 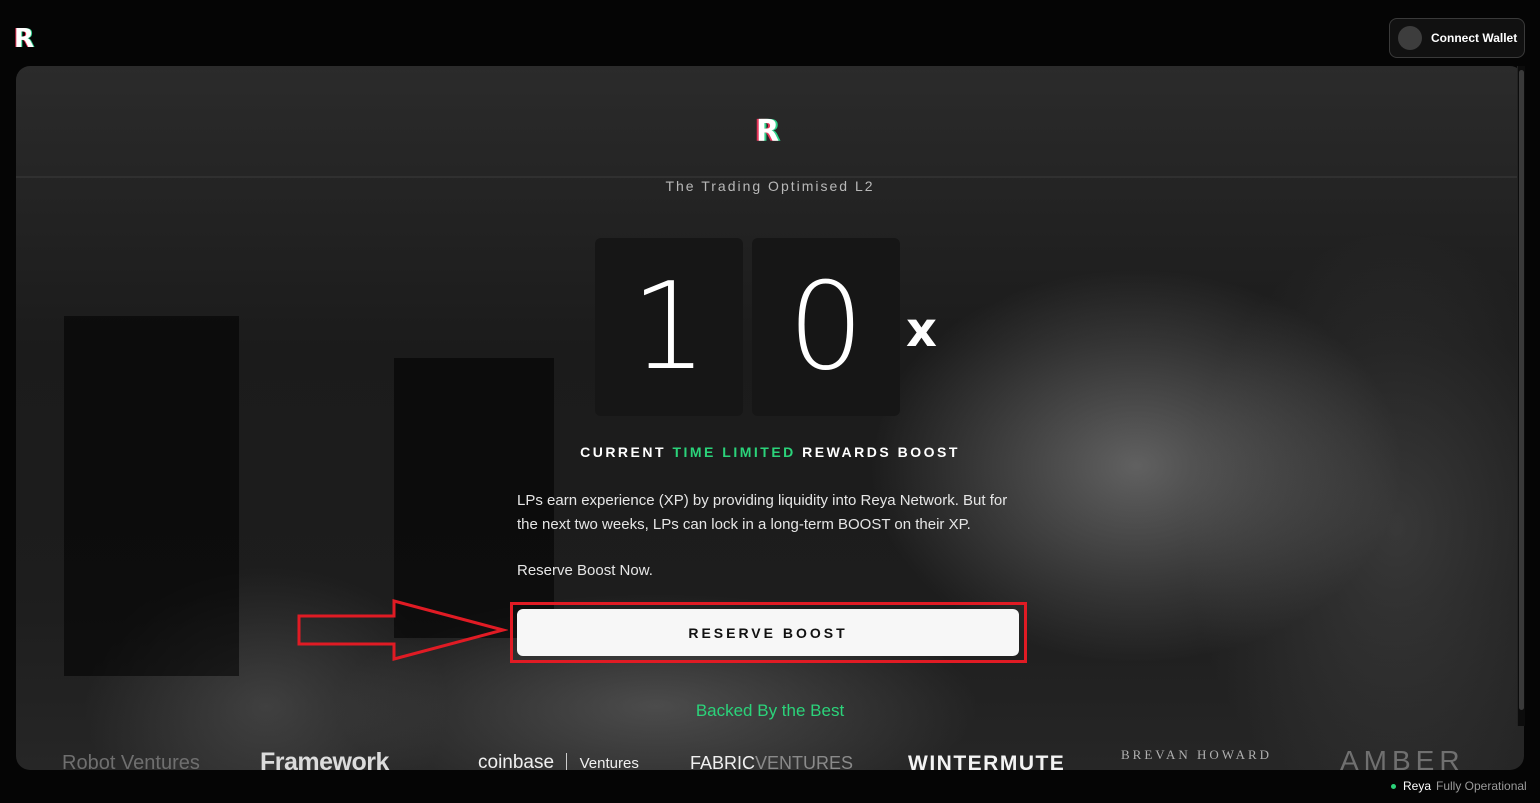 I want to click on boost-multiplier-suffix: x, so click(x=921, y=330).